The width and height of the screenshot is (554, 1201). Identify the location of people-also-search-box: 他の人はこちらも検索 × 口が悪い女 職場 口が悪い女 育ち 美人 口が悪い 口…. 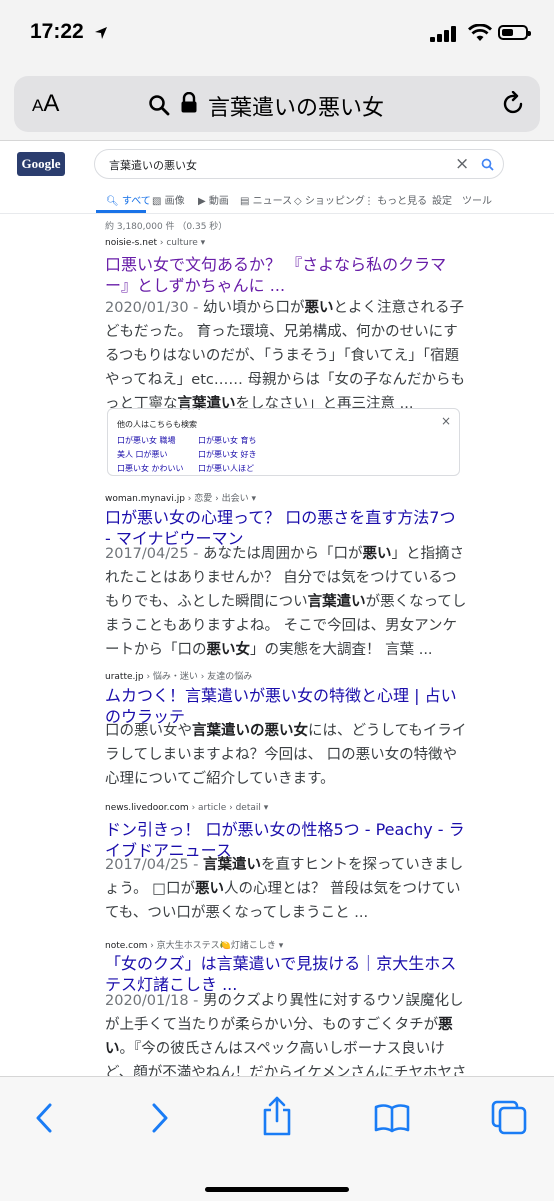
(283, 442).